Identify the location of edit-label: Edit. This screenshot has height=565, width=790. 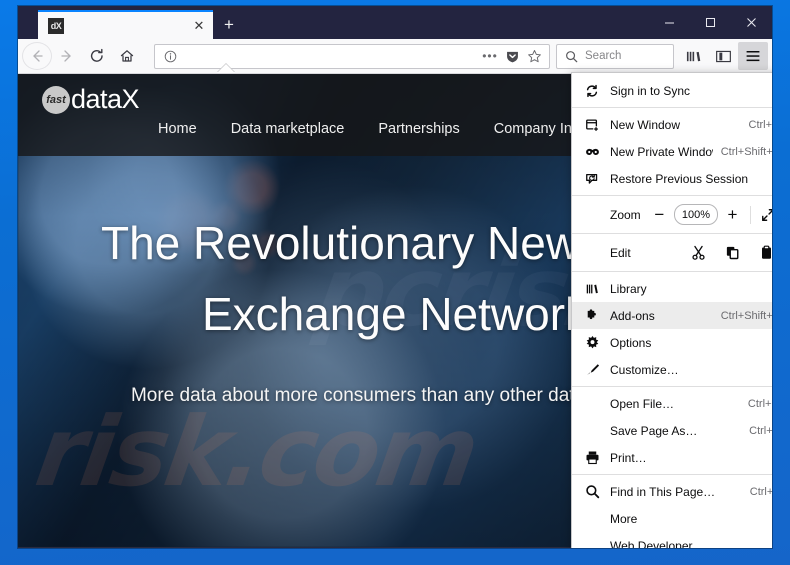
(620, 252).